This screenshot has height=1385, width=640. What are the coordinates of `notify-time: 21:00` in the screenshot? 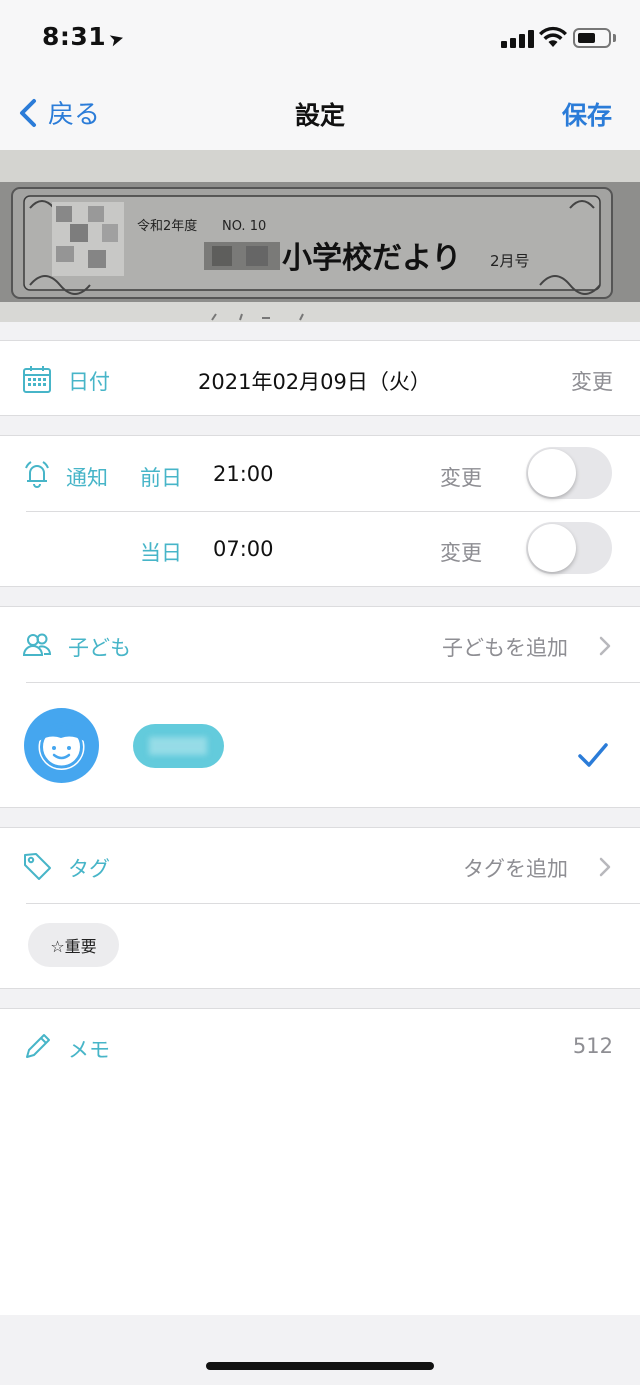 It's located at (243, 474).